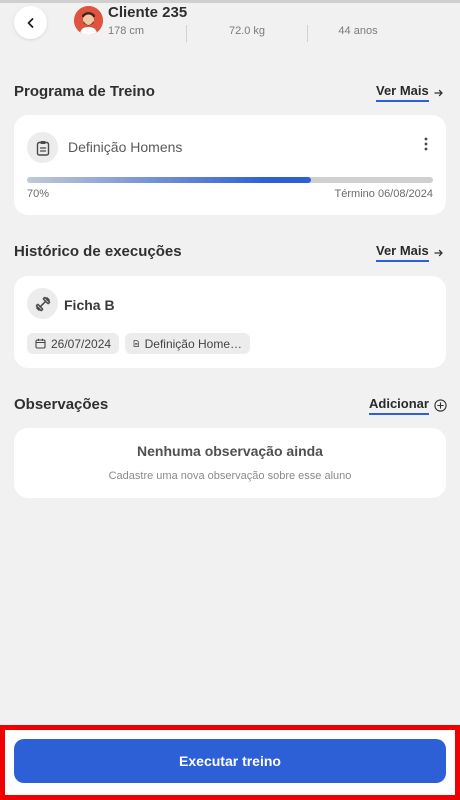 The height and width of the screenshot is (800, 460). I want to click on chevron-left-icon, so click(30, 22).